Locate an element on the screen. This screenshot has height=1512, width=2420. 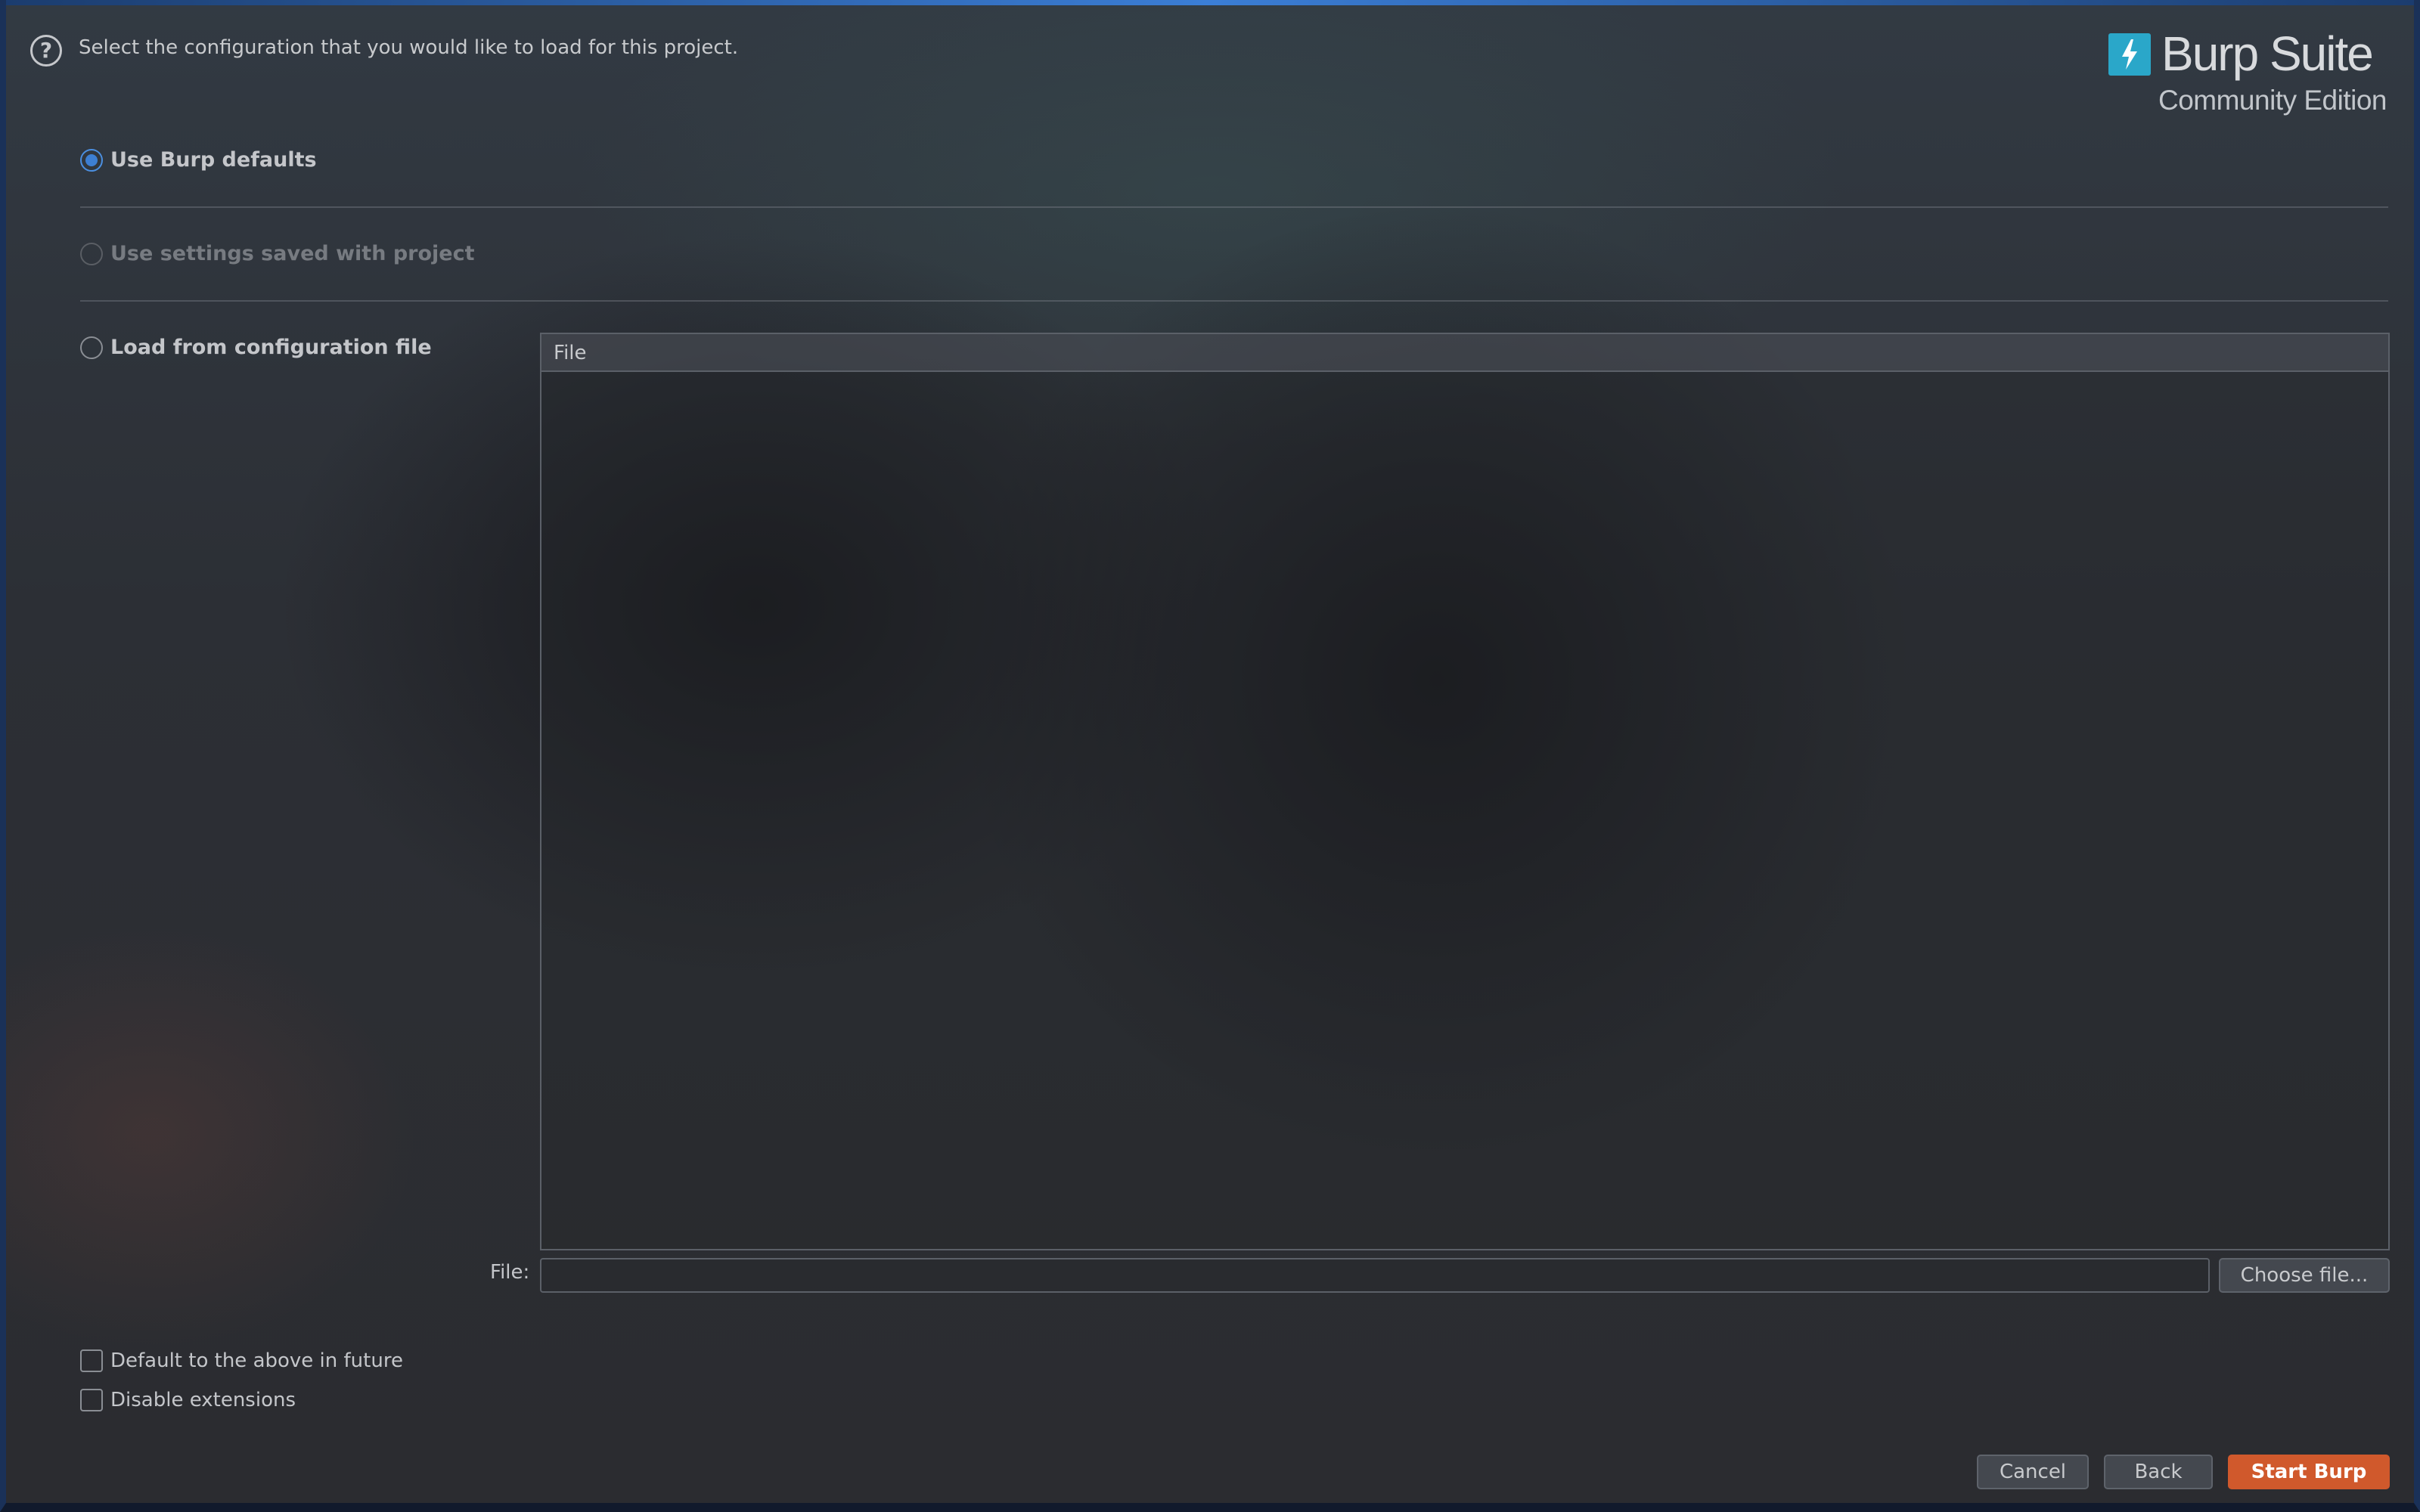
lightning-bolt-icon is located at coordinates (2129, 54).